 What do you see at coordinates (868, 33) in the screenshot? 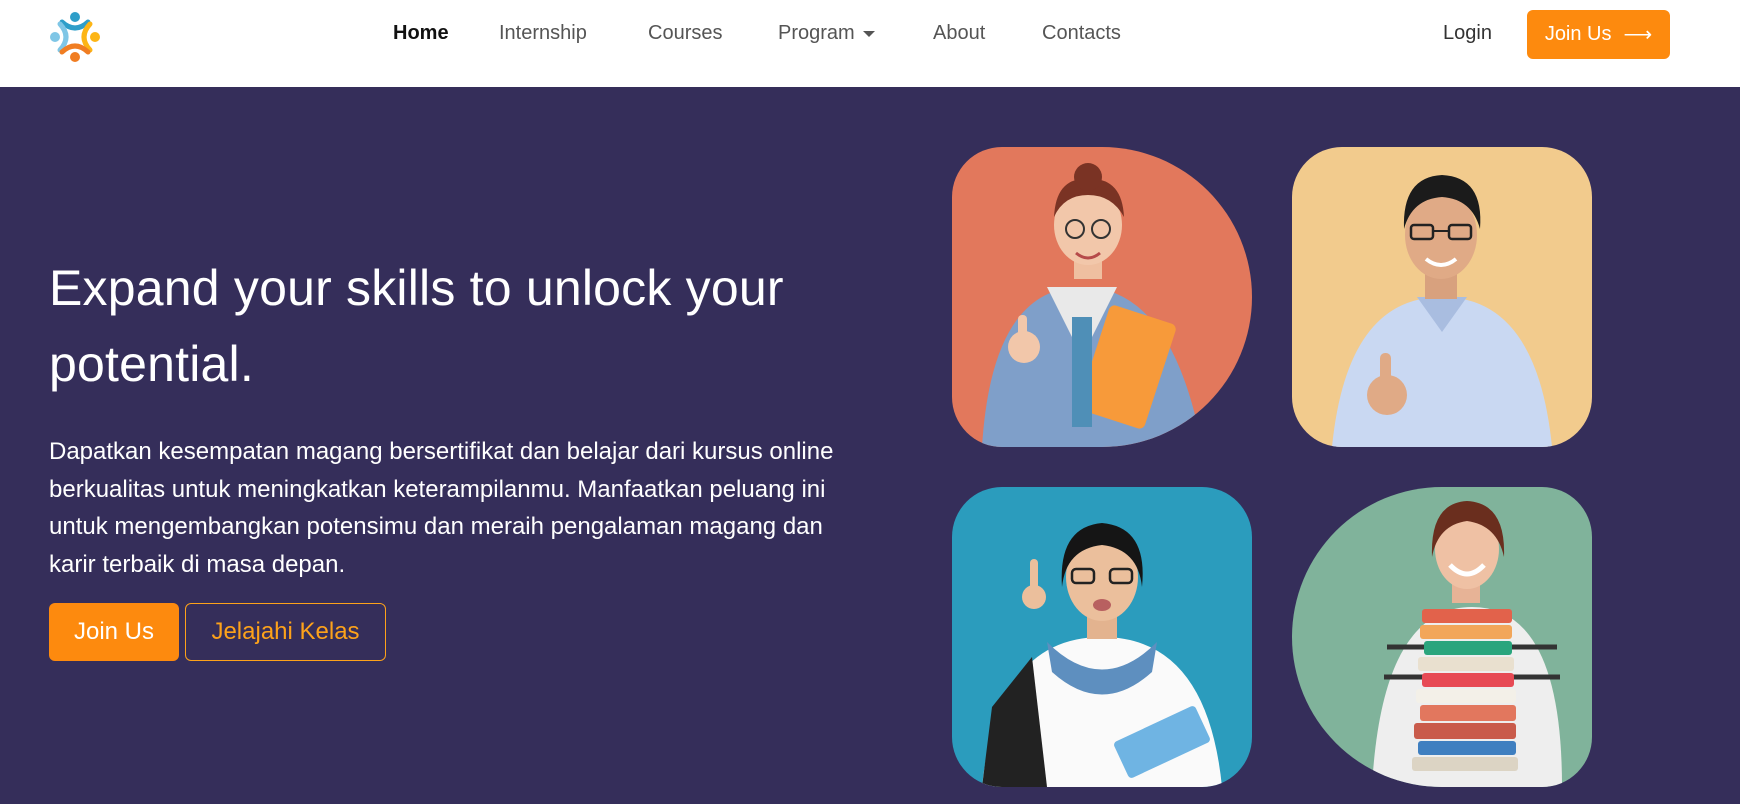
I see `chevron-down-icon` at bounding box center [868, 33].